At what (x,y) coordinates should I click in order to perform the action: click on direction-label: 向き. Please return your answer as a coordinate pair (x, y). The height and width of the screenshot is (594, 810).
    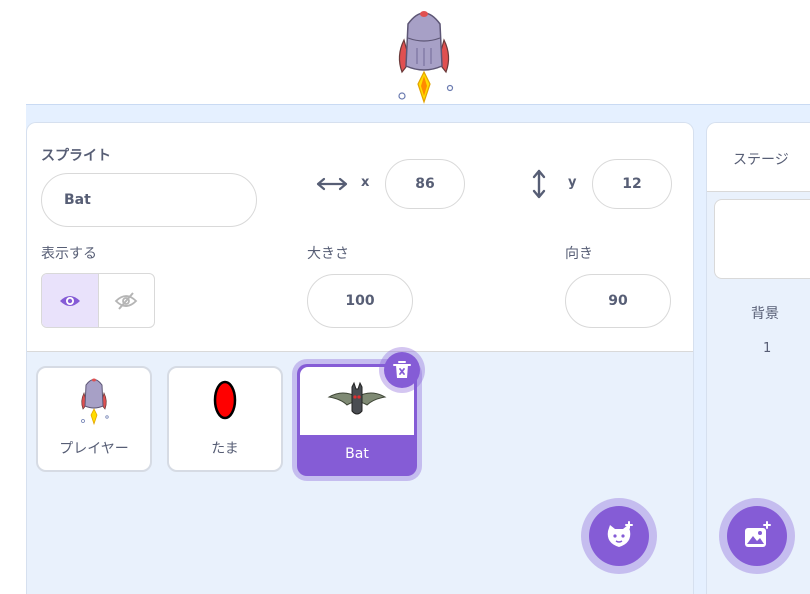
    Looking at the image, I should click on (579, 254).